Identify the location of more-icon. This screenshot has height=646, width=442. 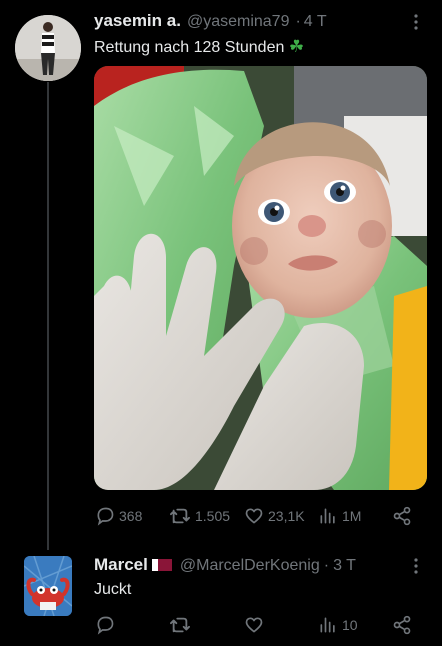
(416, 22).